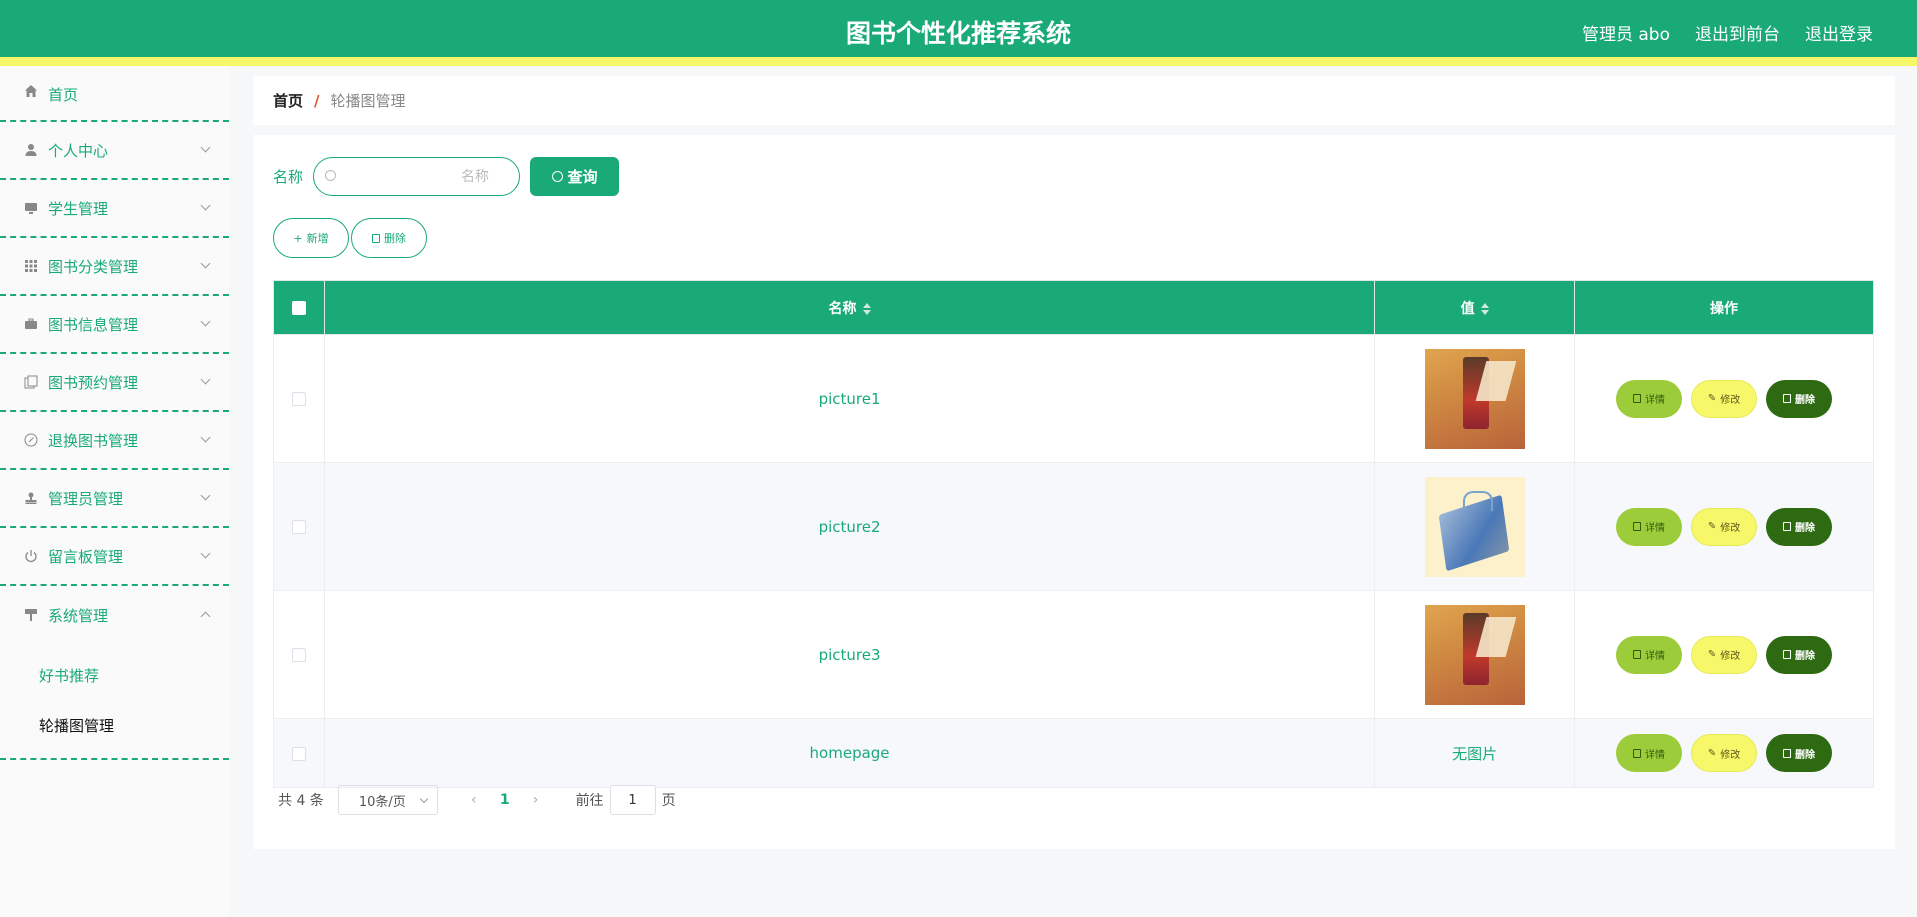  Describe the element at coordinates (93, 382) in the screenshot. I see `sidebar-item-label: 图书预约管理` at that location.